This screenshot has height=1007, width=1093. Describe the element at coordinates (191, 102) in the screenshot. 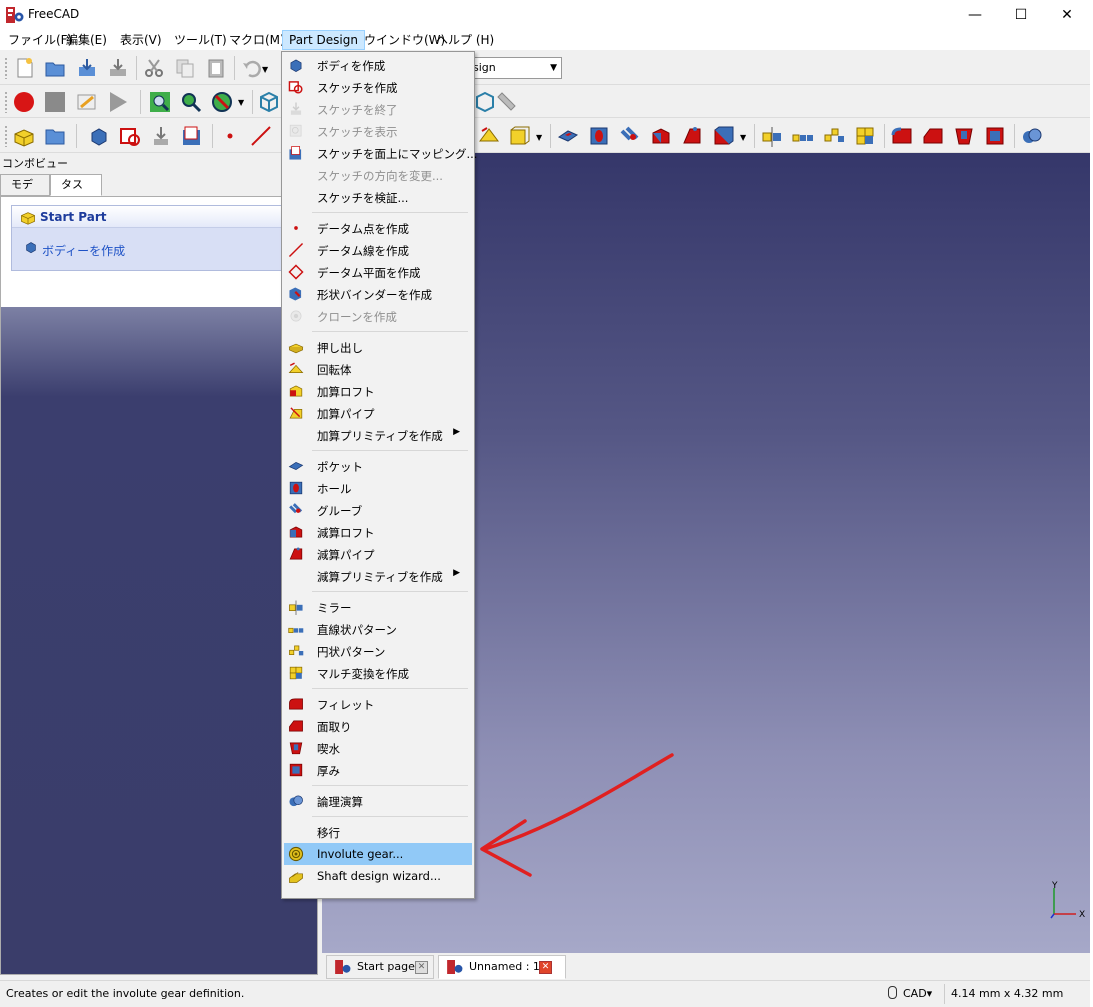

I see `fit-selection-icon` at that location.